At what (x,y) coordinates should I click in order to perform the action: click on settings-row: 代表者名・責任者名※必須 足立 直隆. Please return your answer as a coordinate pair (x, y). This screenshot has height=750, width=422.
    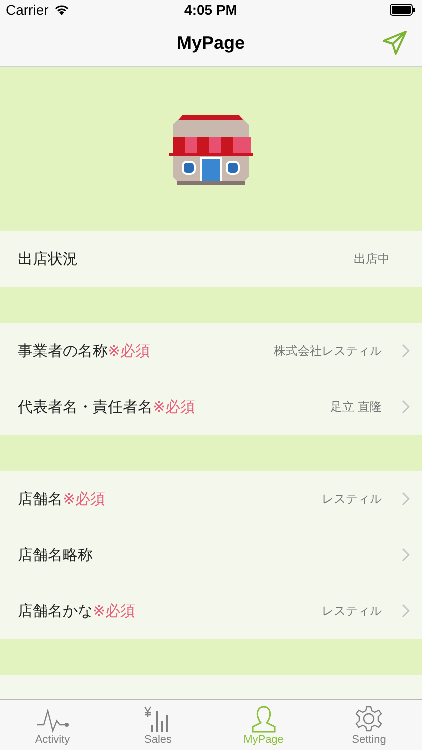
    Looking at the image, I should click on (211, 407).